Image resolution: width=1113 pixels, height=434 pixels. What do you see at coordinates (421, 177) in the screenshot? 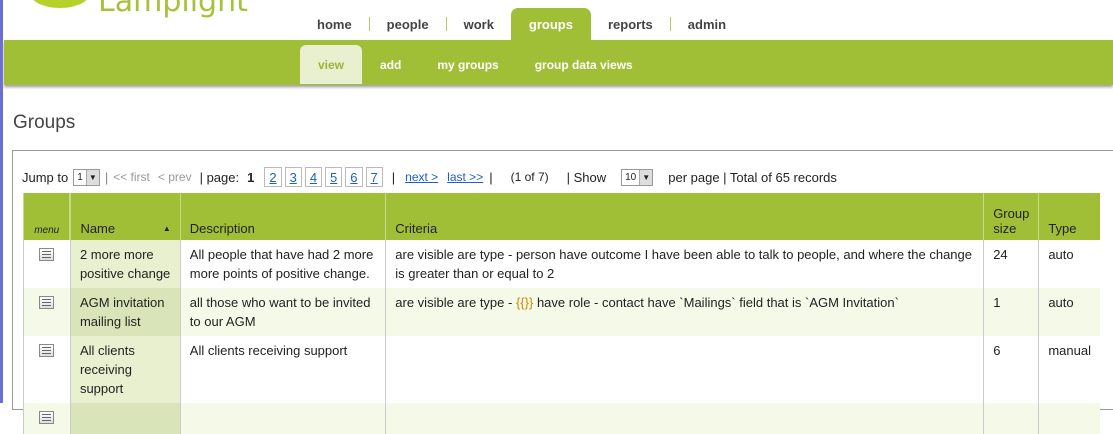
I see `next-link: next >` at bounding box center [421, 177].